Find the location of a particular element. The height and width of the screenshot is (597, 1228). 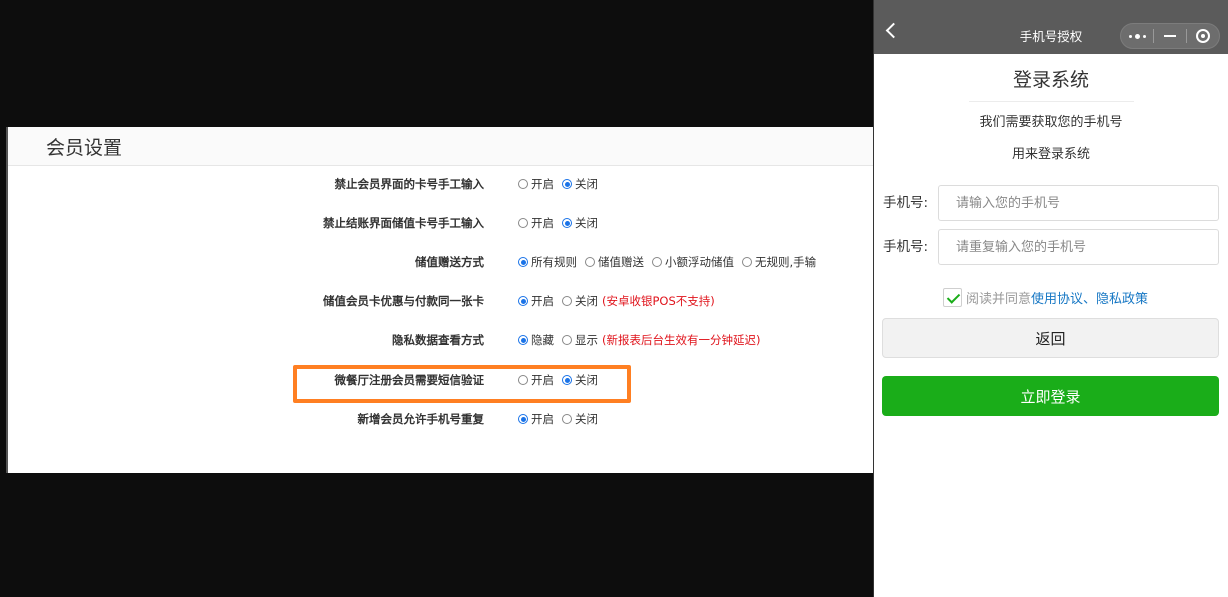

setting-label: 储值赠送方式 is located at coordinates (449, 262).